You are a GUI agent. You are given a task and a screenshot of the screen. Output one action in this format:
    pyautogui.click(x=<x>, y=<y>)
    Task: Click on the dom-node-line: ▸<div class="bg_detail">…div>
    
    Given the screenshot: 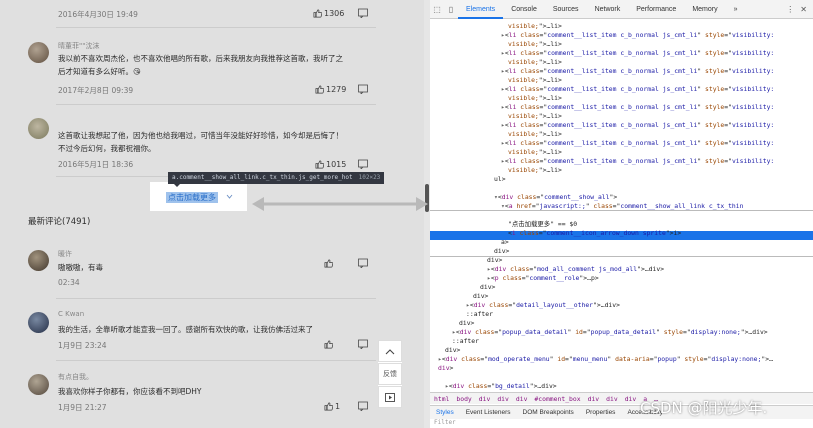 What is the action you would take?
    pyautogui.click(x=501, y=386)
    